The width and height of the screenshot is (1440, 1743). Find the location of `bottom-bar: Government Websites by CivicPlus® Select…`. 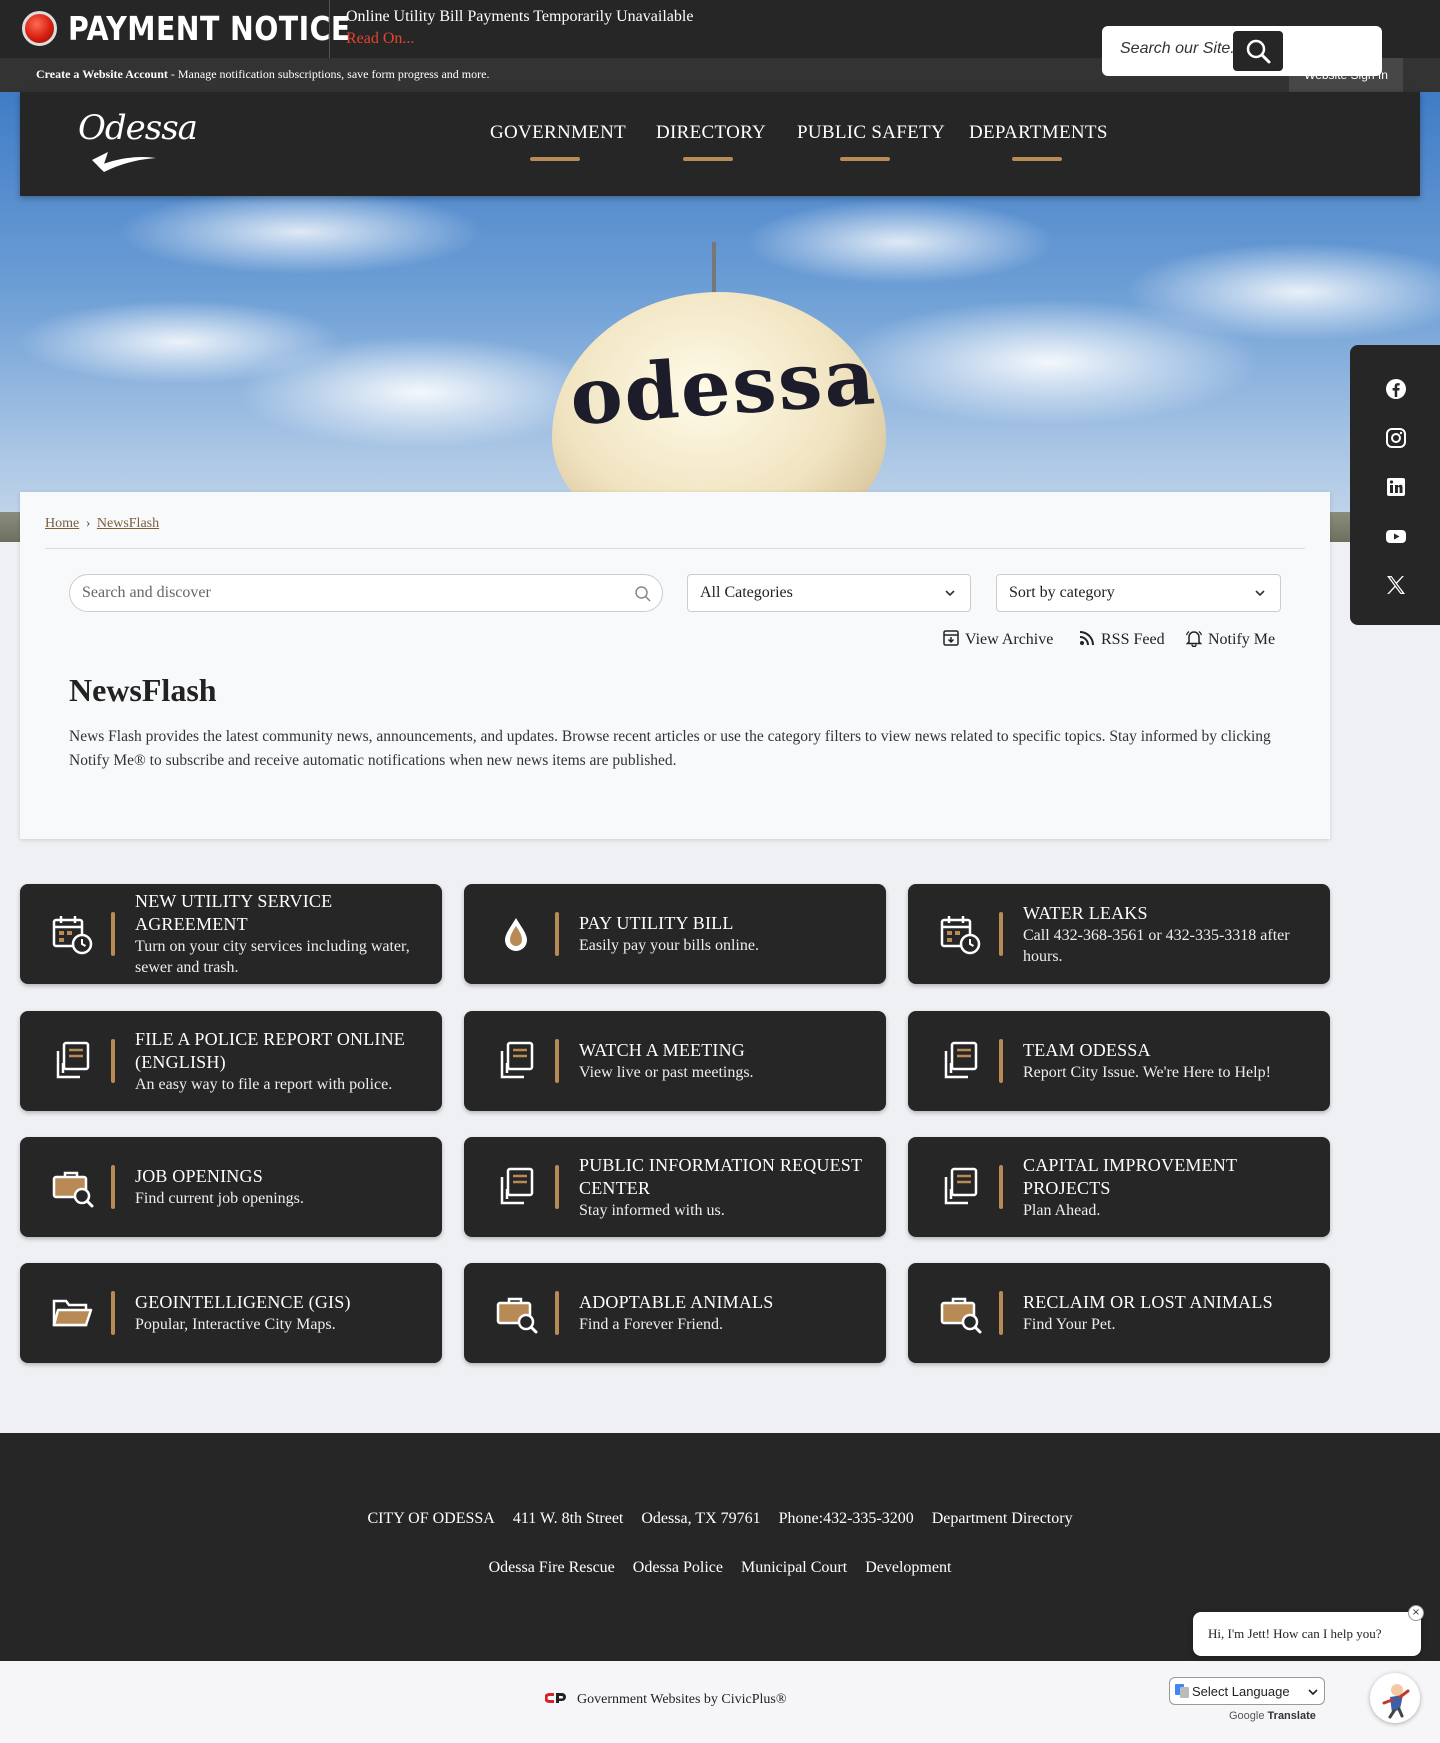

bottom-bar: Government Websites by CivicPlus® Select… is located at coordinates (720, 1702).